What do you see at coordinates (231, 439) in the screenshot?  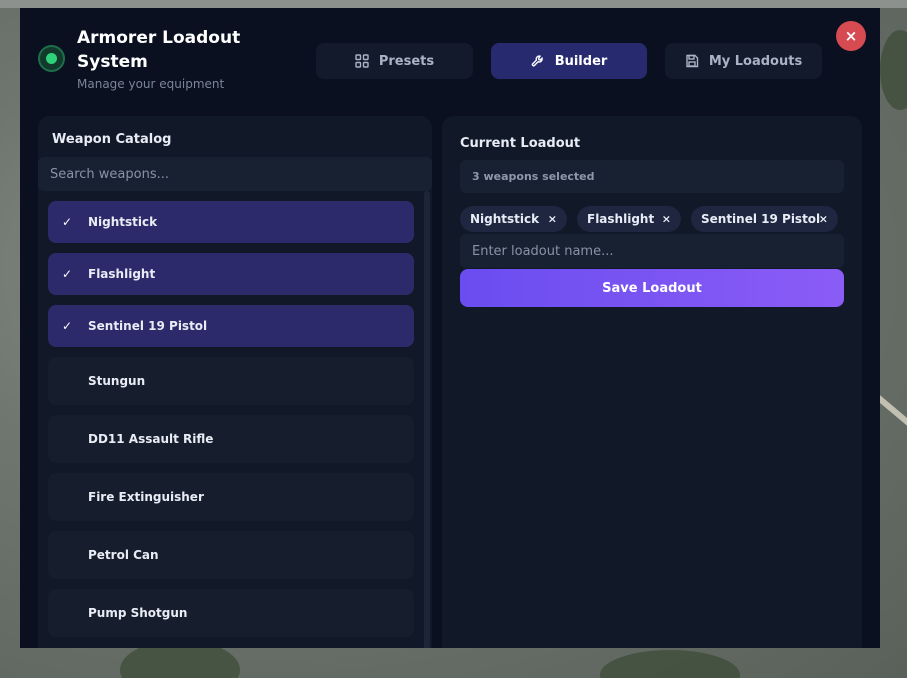 I see `weapon-item-dd11-assault-rifle: DD11 Assault Rifle` at bounding box center [231, 439].